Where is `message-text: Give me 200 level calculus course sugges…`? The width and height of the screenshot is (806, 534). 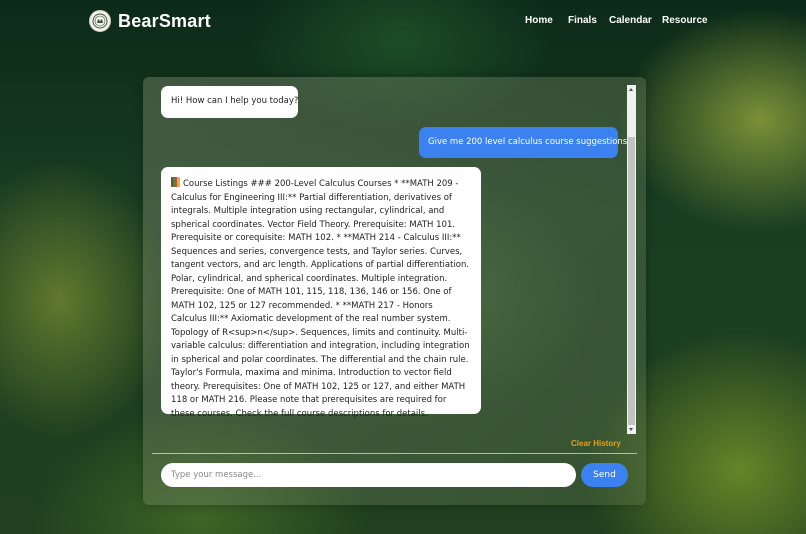
message-text: Give me 200 level calculus course sugges… is located at coordinates (528, 142).